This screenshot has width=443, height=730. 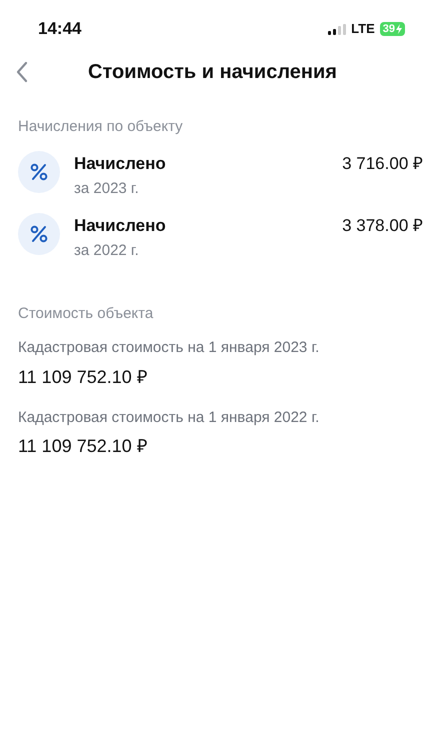 I want to click on section-title: Стоимость объекта, so click(x=86, y=314).